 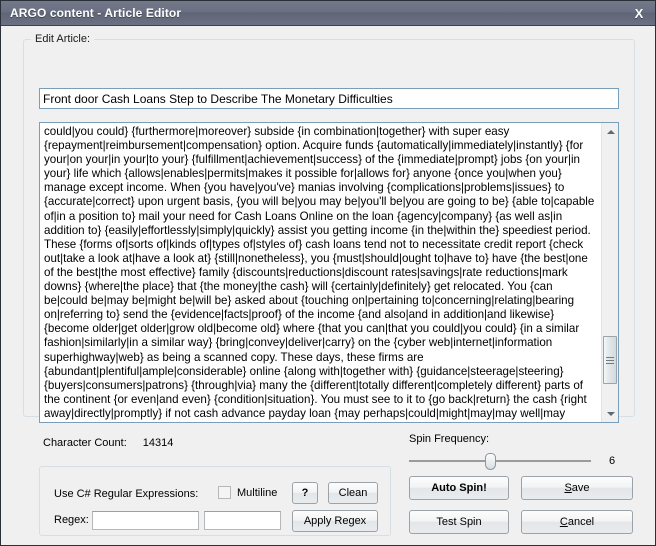 I want to click on scroll-down-button, so click(x=610, y=413).